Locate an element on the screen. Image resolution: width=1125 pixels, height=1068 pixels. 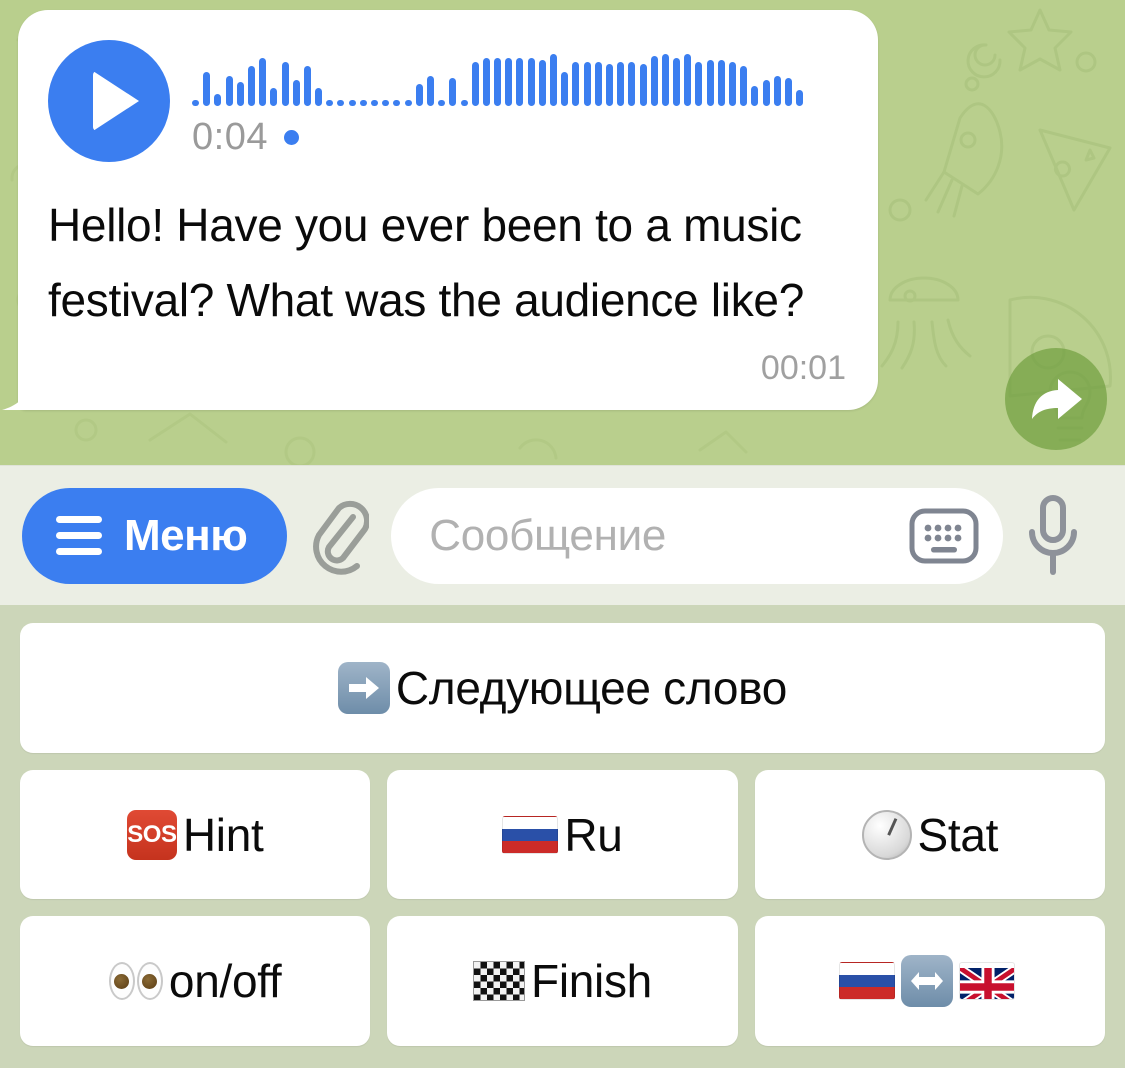
reply-button-hint: SOS Hint is located at coordinates (195, 834).